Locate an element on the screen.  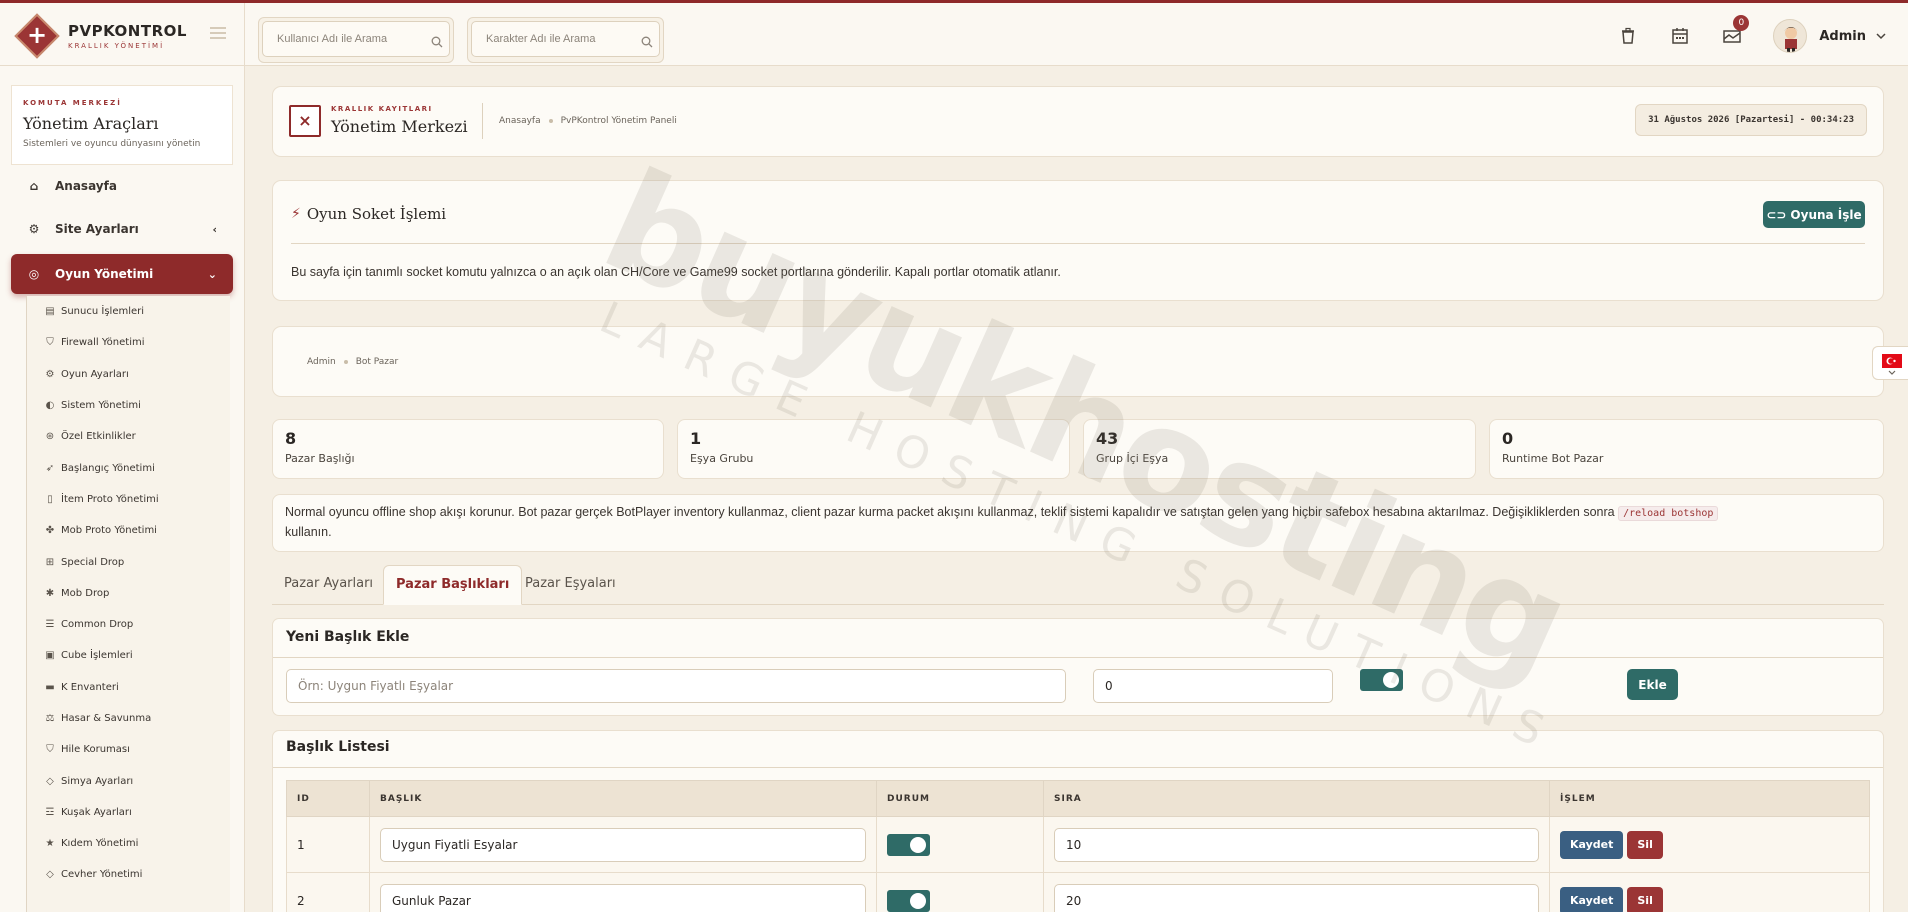
submenu-item-label: Başlangıç Yönetimi is located at coordinates (108, 468).